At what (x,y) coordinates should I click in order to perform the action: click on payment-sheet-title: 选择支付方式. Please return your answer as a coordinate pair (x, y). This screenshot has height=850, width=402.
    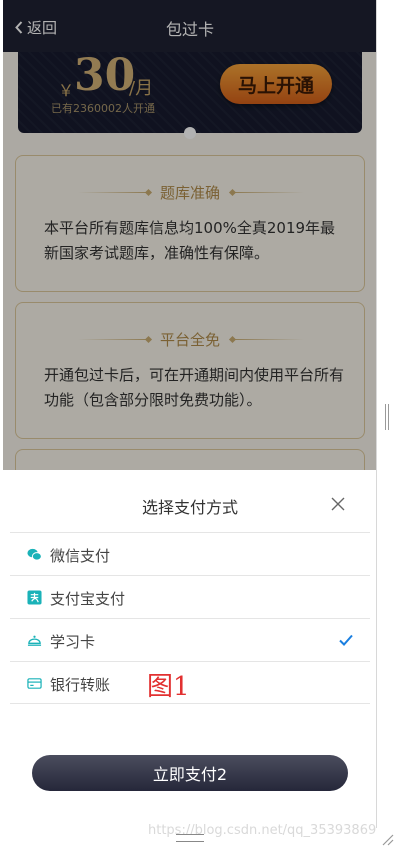
    Looking at the image, I should click on (189, 507).